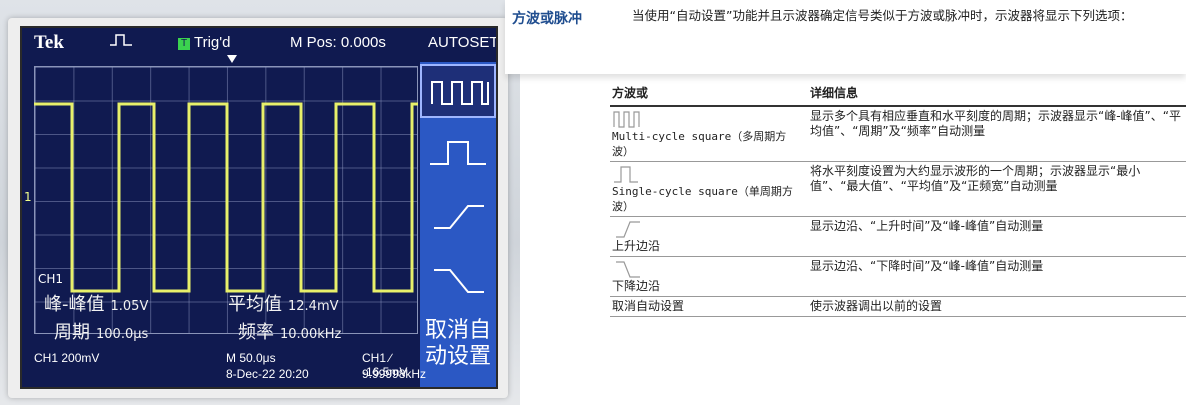  Describe the element at coordinates (267, 374) in the screenshot. I see `date-time-readout: 8-Dec-22 20:20` at that location.